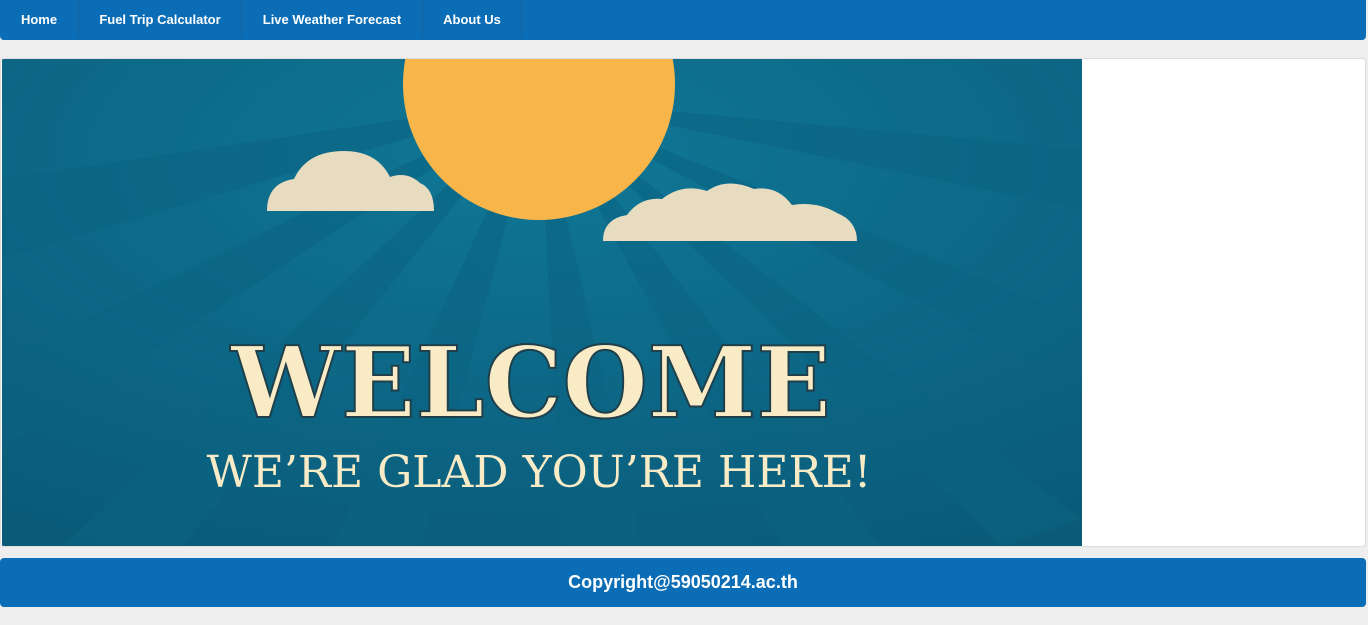 The height and width of the screenshot is (625, 1368). I want to click on banner-headline: WELCOME, so click(530, 383).